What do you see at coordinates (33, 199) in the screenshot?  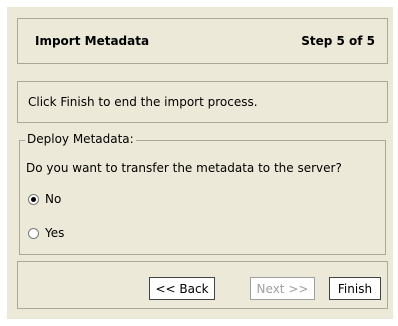 I see `radio-no-button` at bounding box center [33, 199].